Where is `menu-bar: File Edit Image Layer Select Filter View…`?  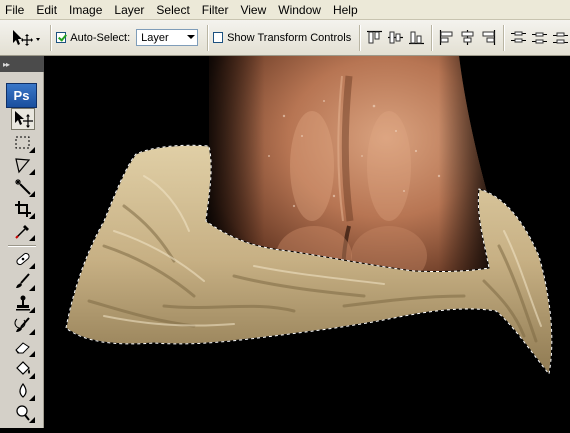
menu-bar: File Edit Image Layer Select Filter View… is located at coordinates (285, 10).